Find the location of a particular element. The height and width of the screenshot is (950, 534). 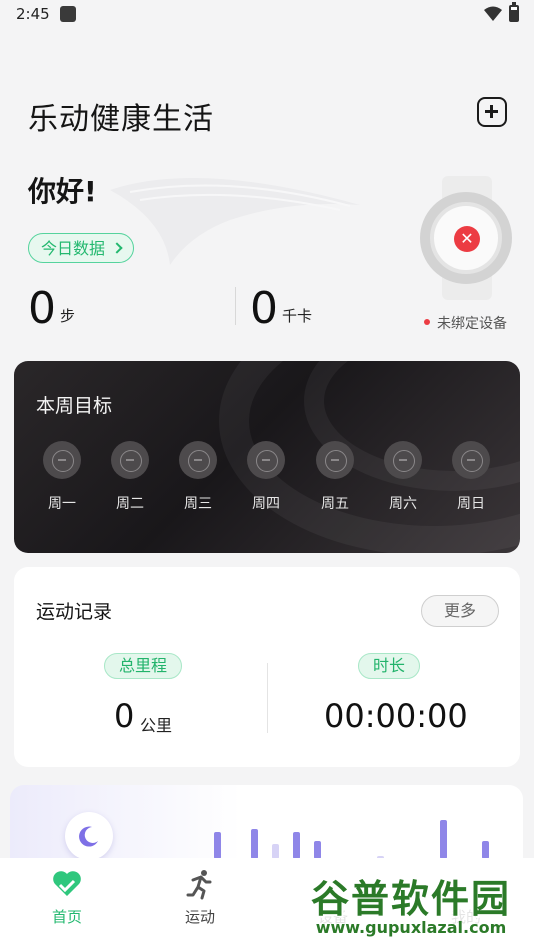

day-thursday: 周四 is located at coordinates (266, 477).